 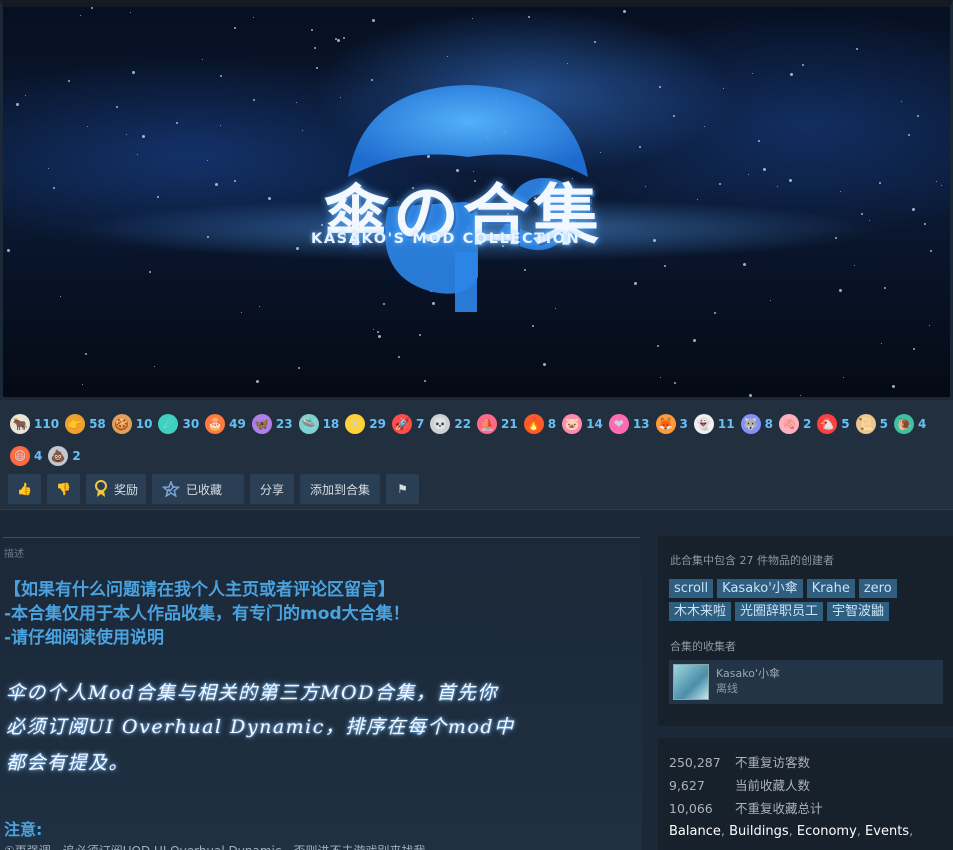 I want to click on award-wings: 🦋 23, so click(x=272, y=424).